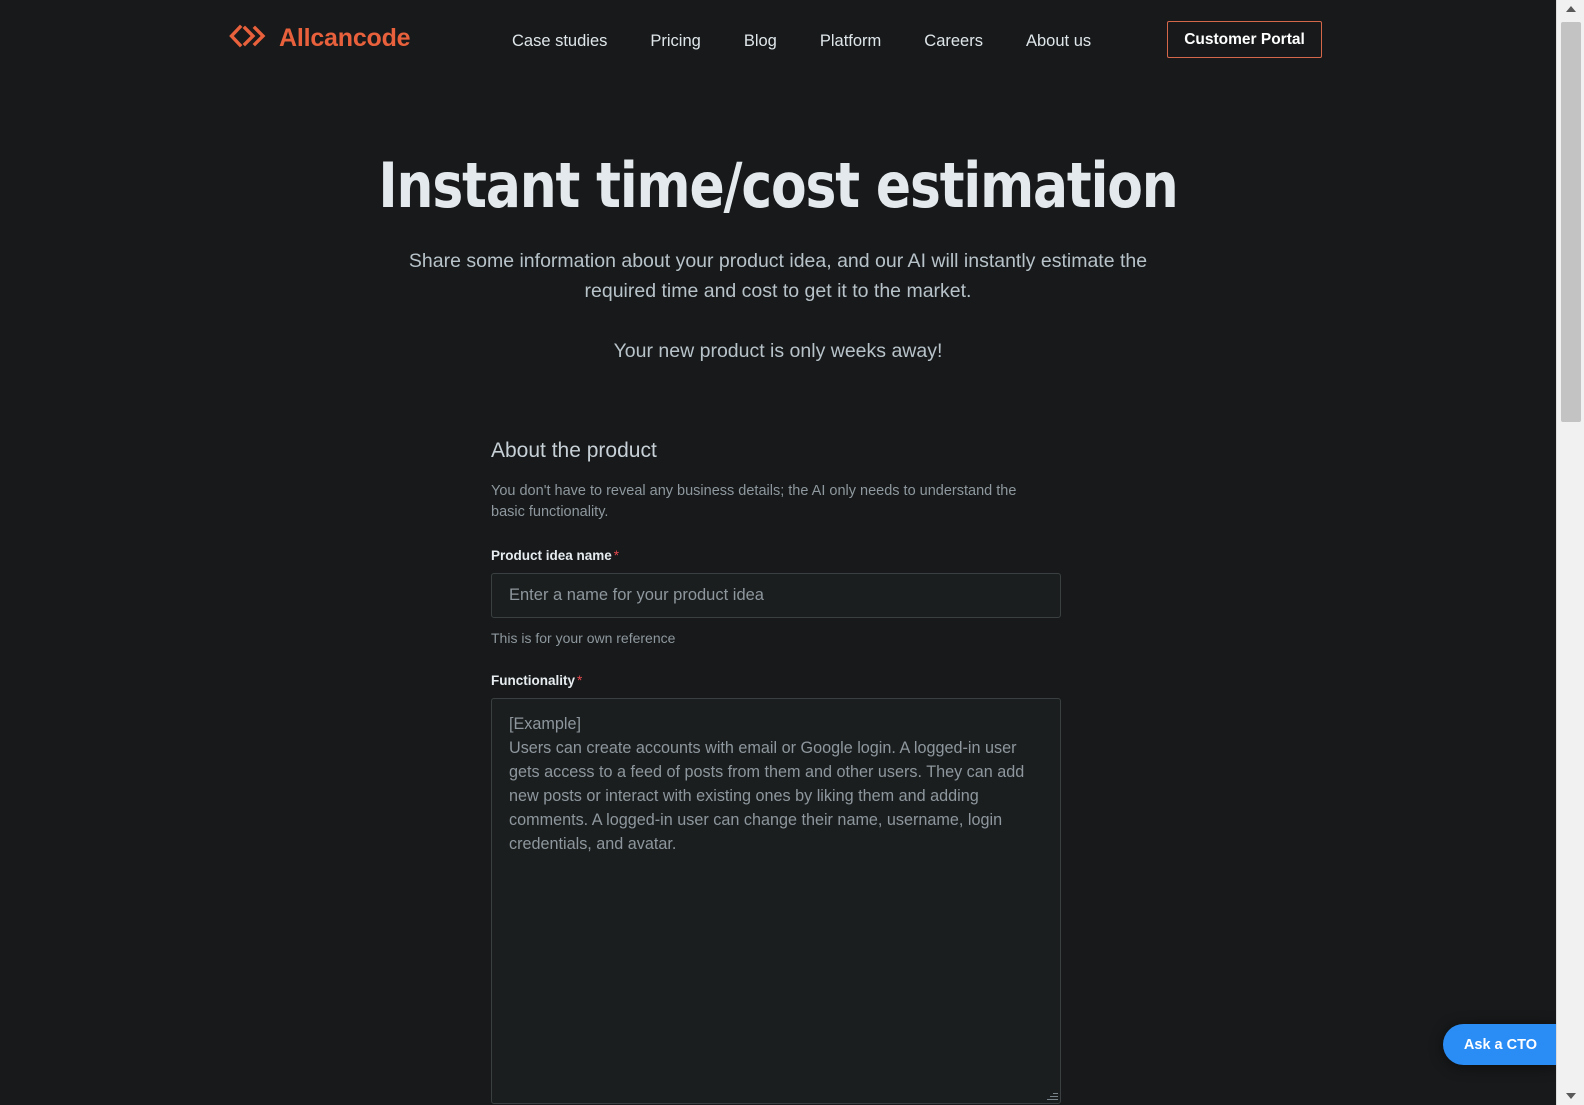 This screenshot has width=1584, height=1105. What do you see at coordinates (345, 38) in the screenshot?
I see `brand-name: Allcancode` at bounding box center [345, 38].